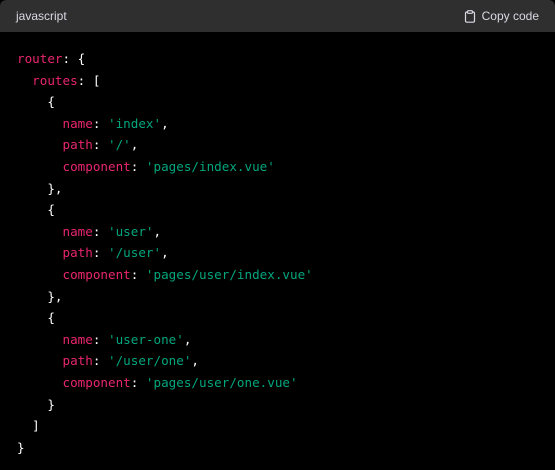 The height and width of the screenshot is (470, 555). Describe the element at coordinates (40, 58) in the screenshot. I see `code-key: router` at that location.